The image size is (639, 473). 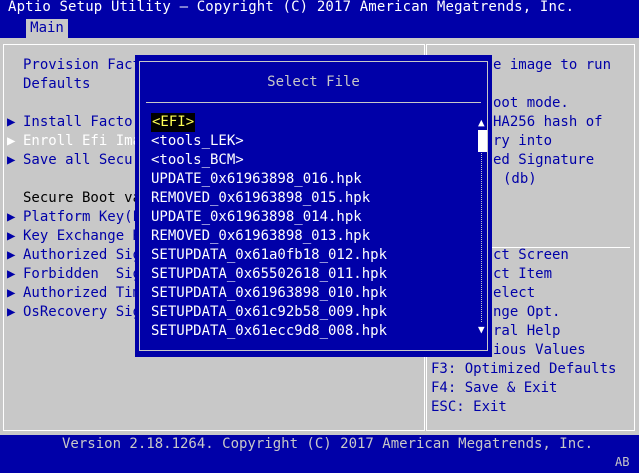 What do you see at coordinates (173, 122) in the screenshot?
I see `file-item-efi: <EFI>` at bounding box center [173, 122].